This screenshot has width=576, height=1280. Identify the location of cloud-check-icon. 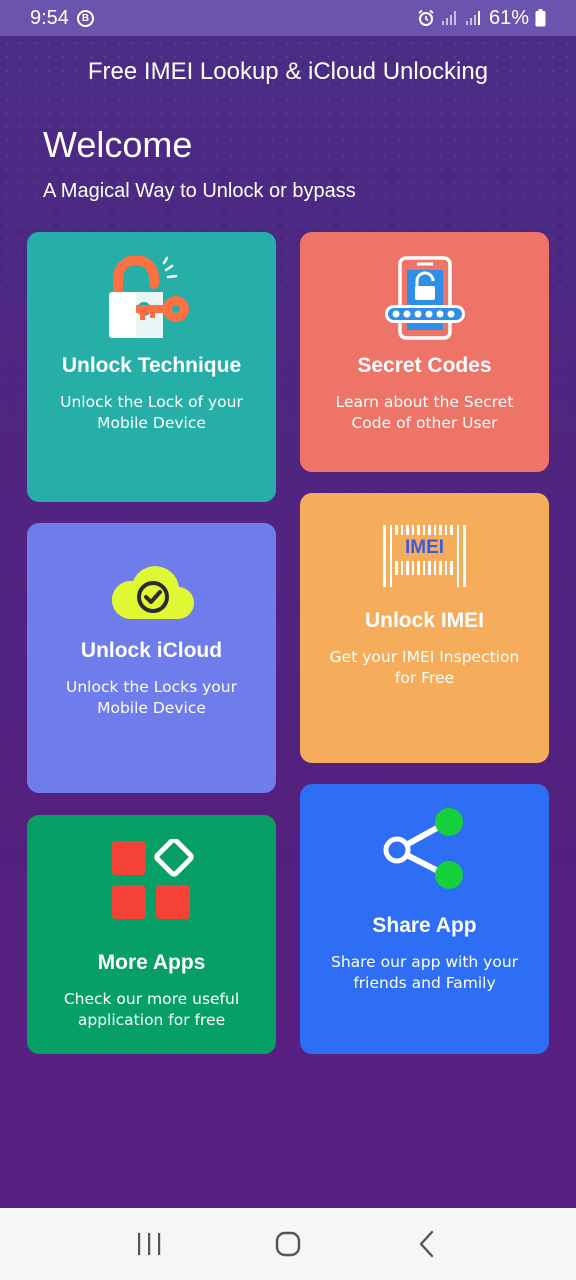
(152, 593).